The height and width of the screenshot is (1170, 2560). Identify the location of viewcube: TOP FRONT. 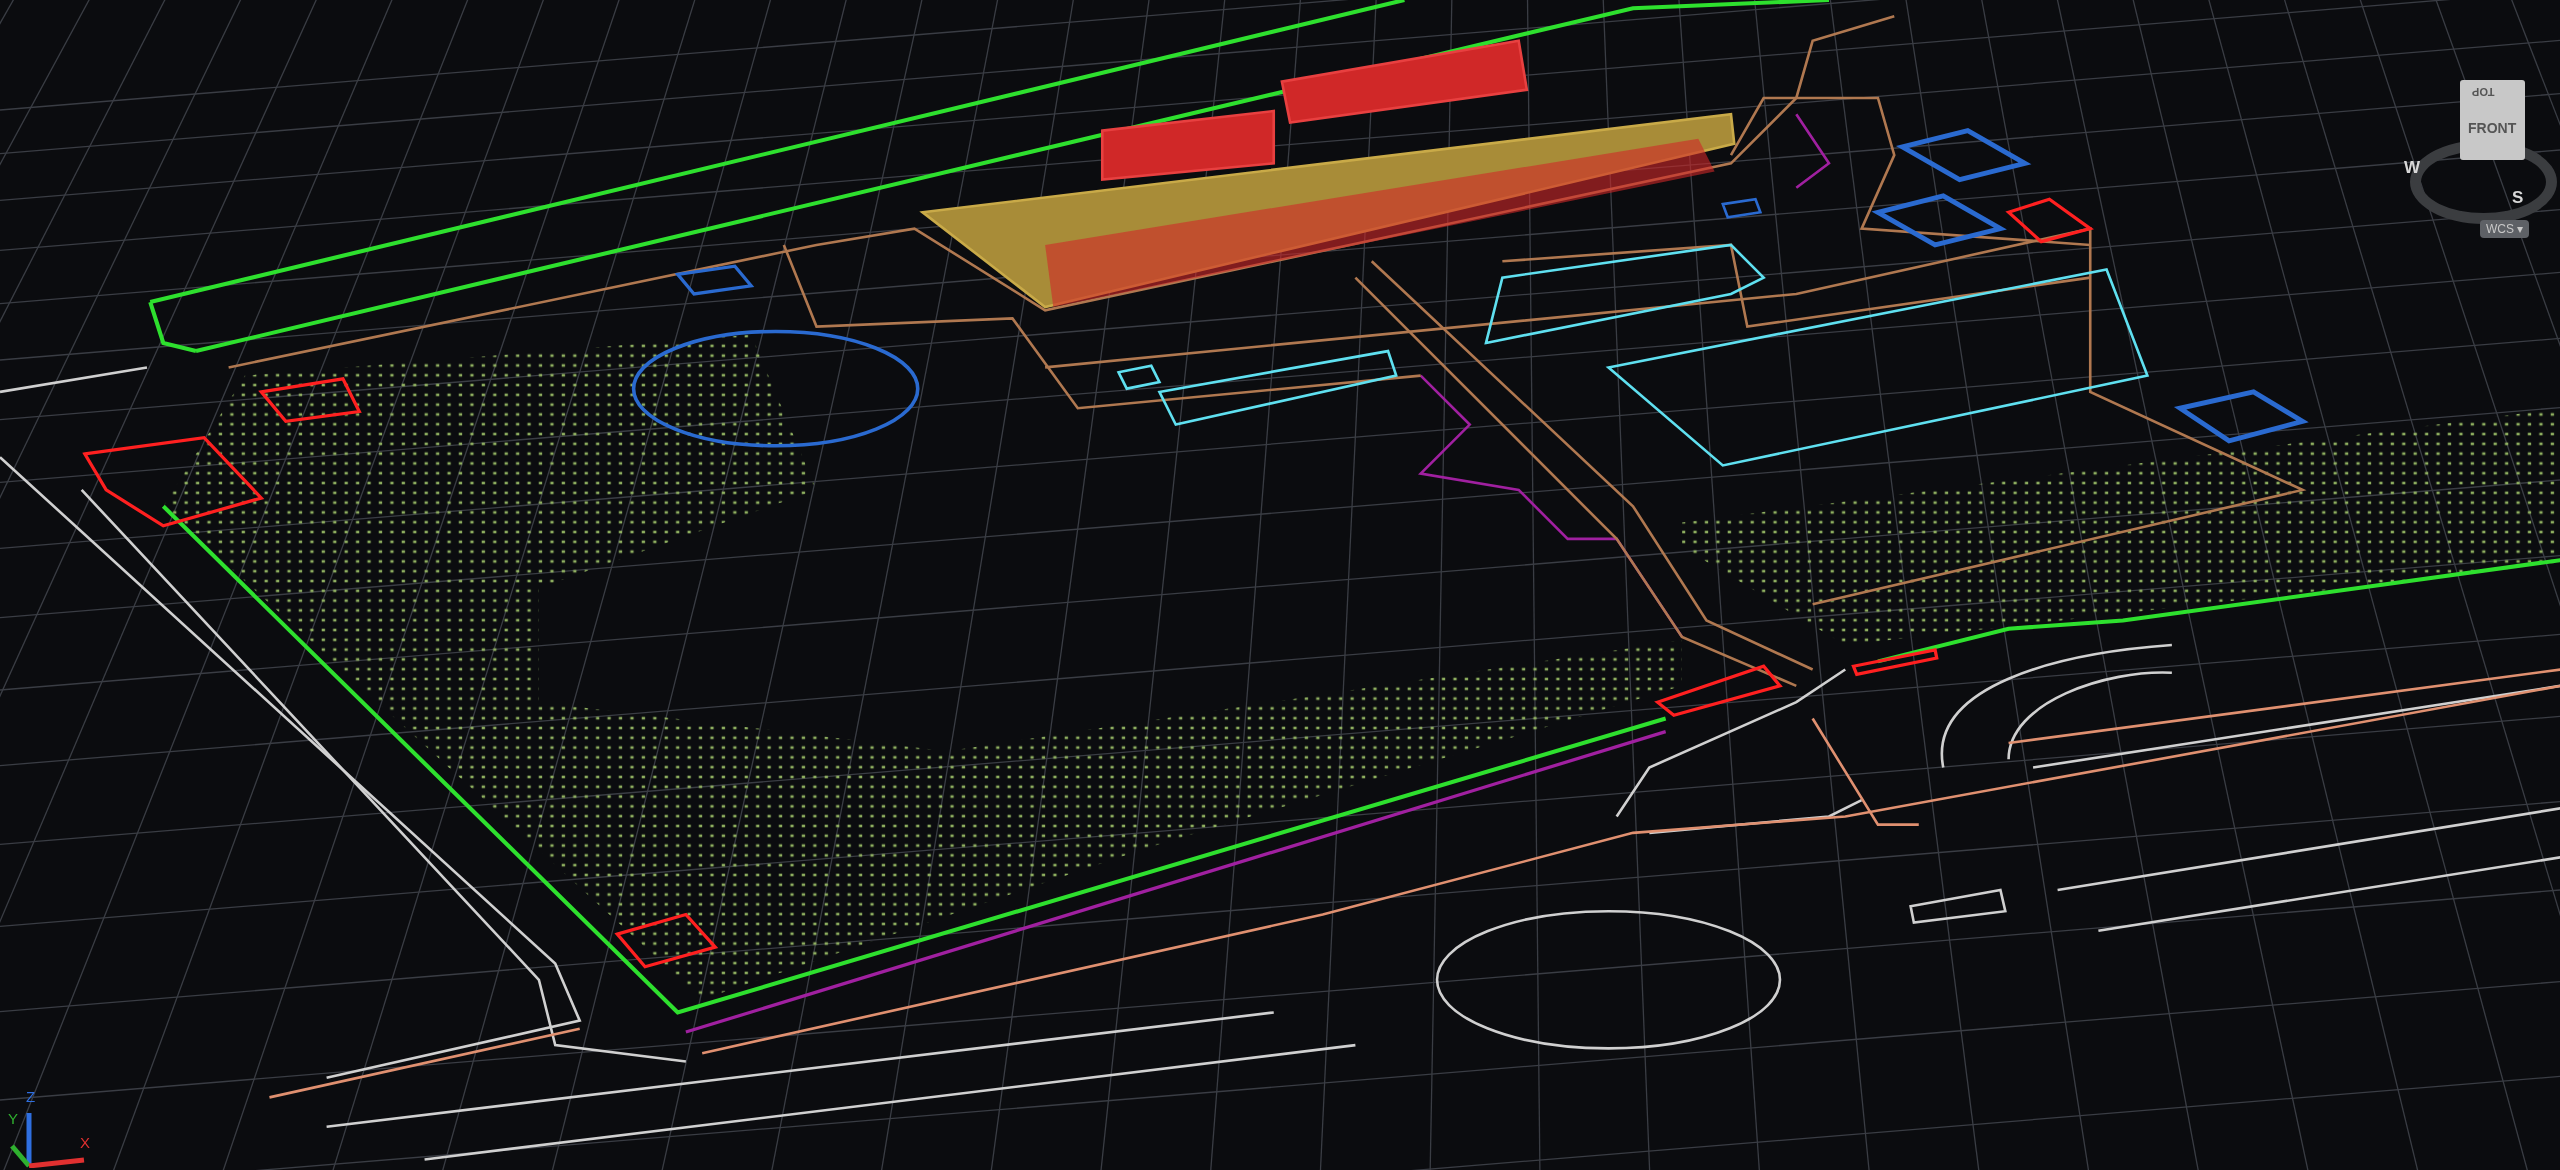
(2492, 120).